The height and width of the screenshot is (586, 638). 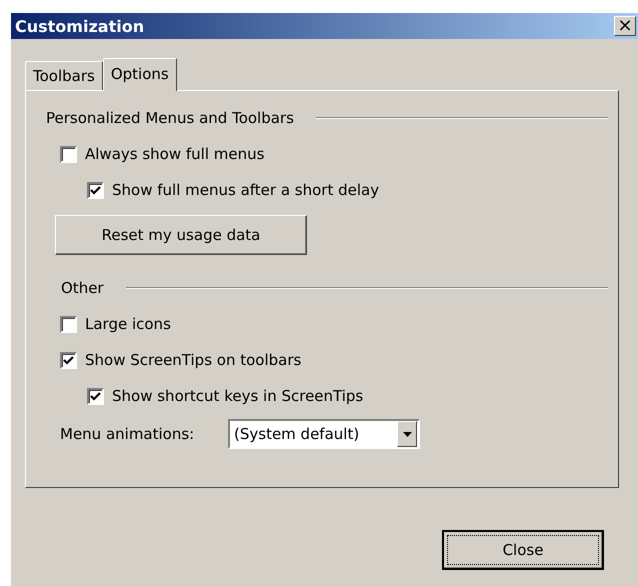 I want to click on reset-button: Reset my usage data, so click(x=181, y=235).